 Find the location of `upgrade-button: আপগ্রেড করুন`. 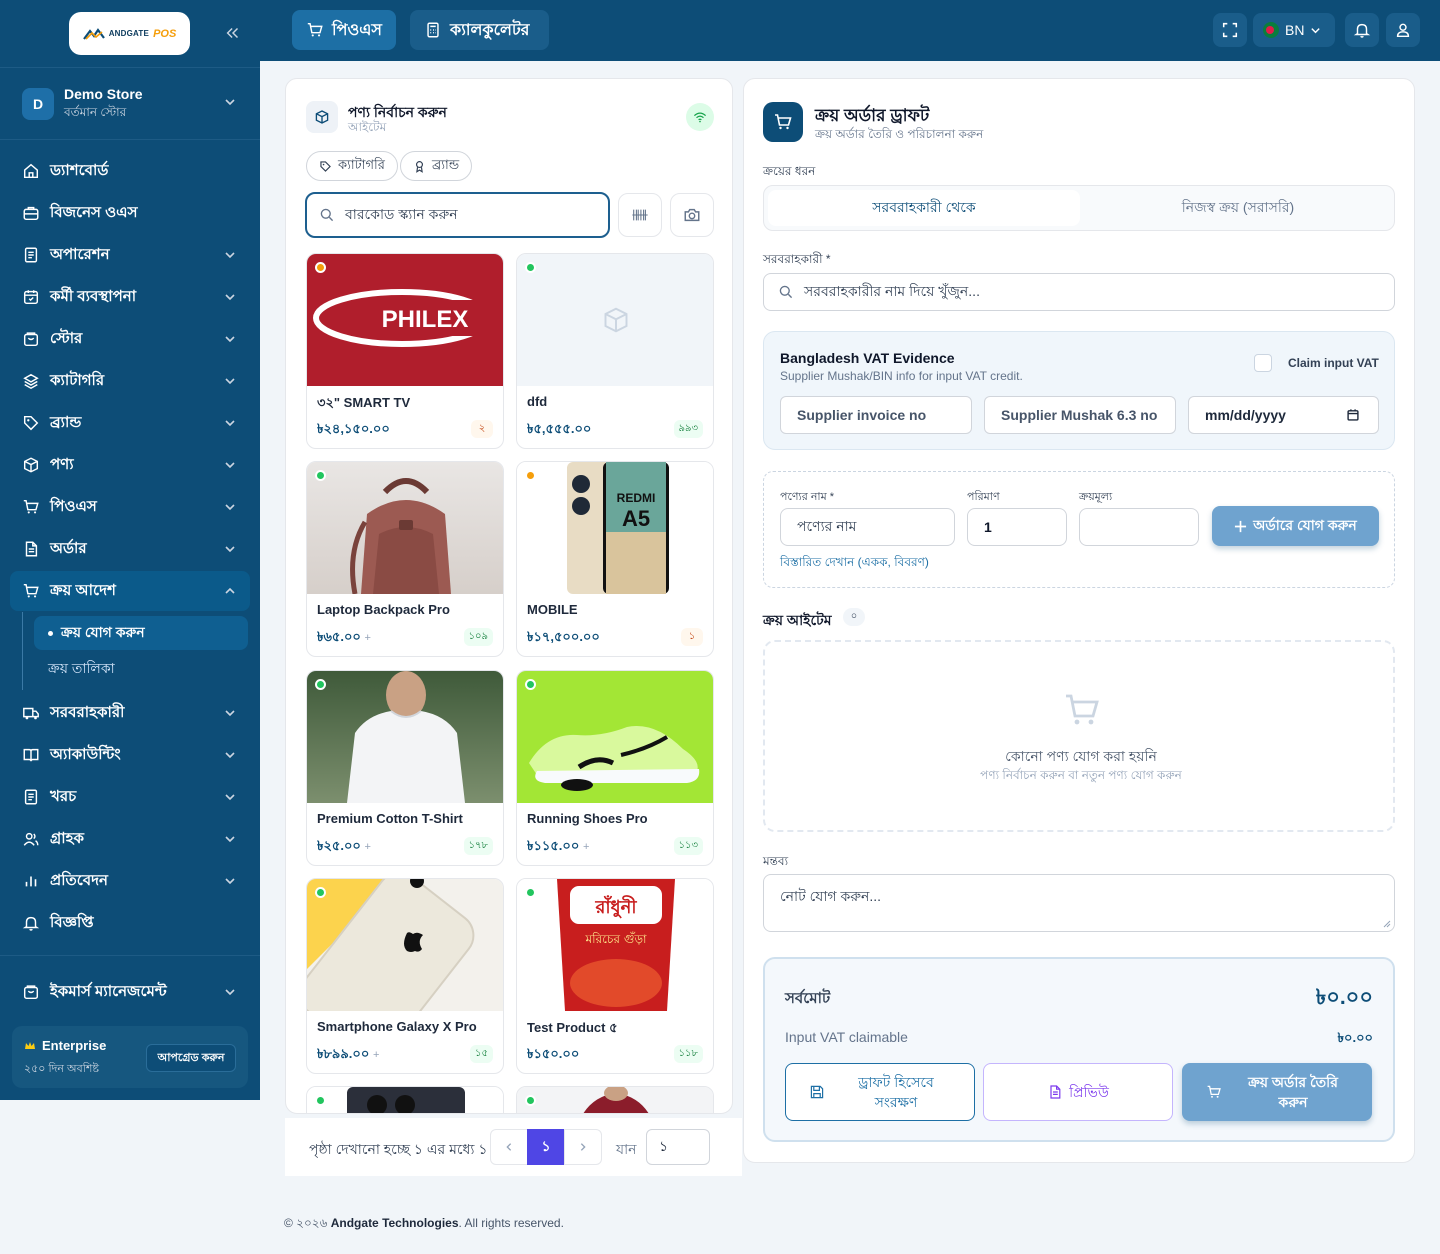

upgrade-button: আপগ্রেড করুন is located at coordinates (191, 1058).